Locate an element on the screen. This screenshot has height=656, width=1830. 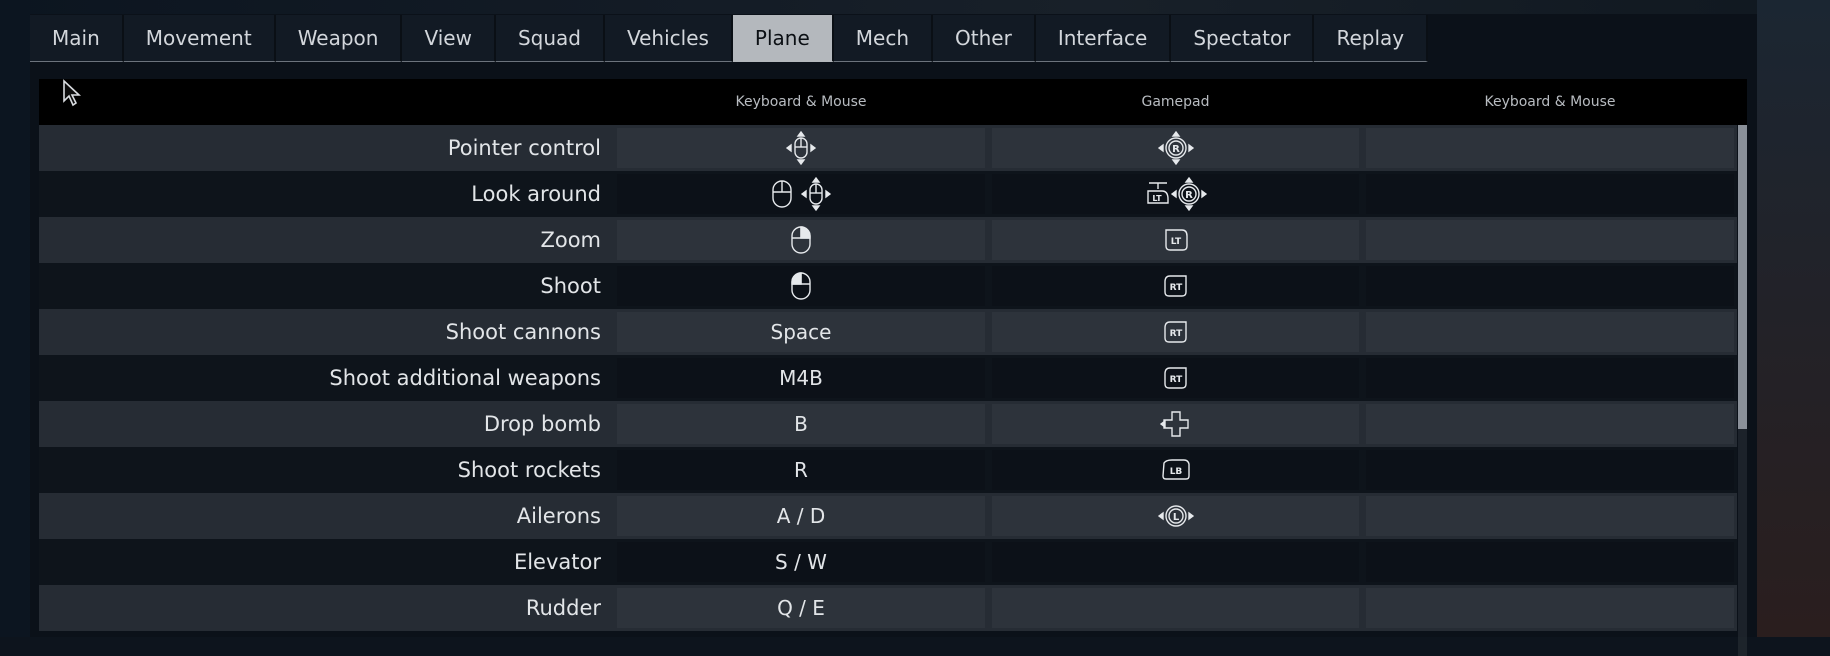
gamepad-binding-cell: LT is located at coordinates (1175, 240).